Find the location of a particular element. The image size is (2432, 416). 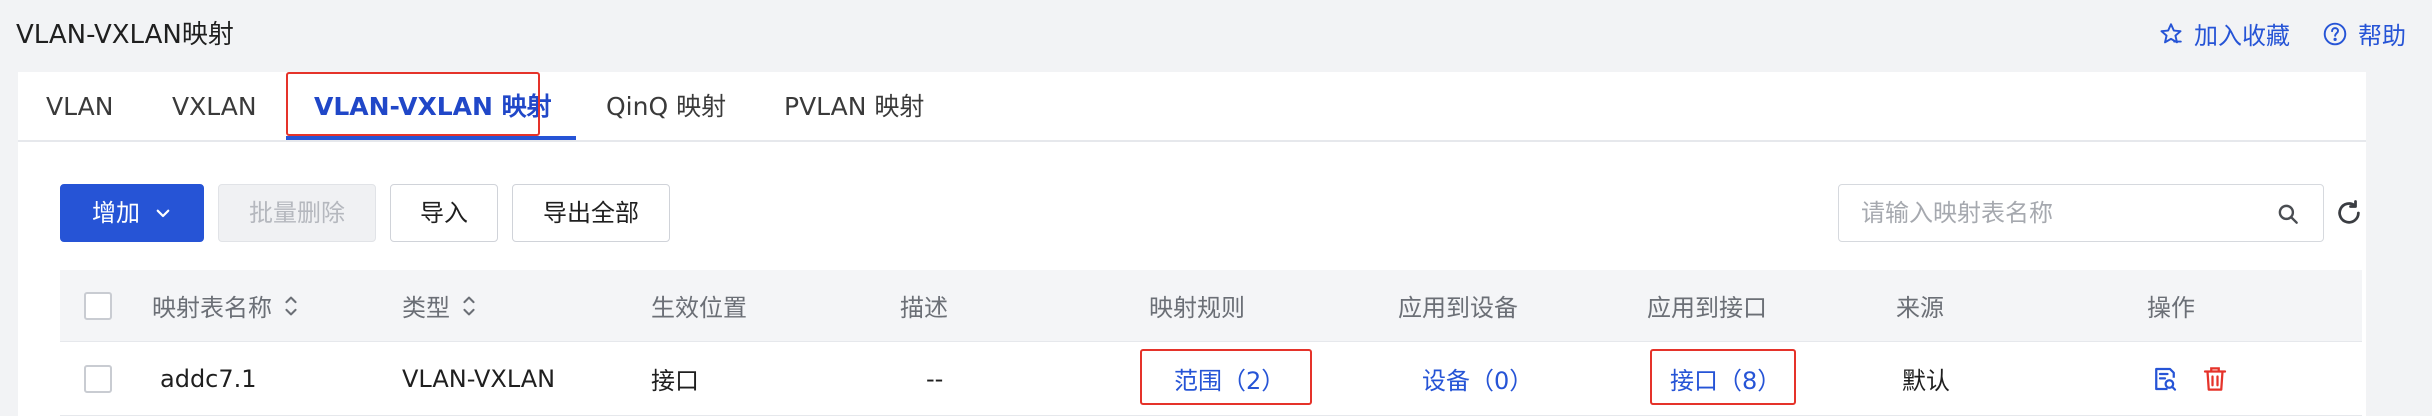

refresh-icon is located at coordinates (2349, 213).